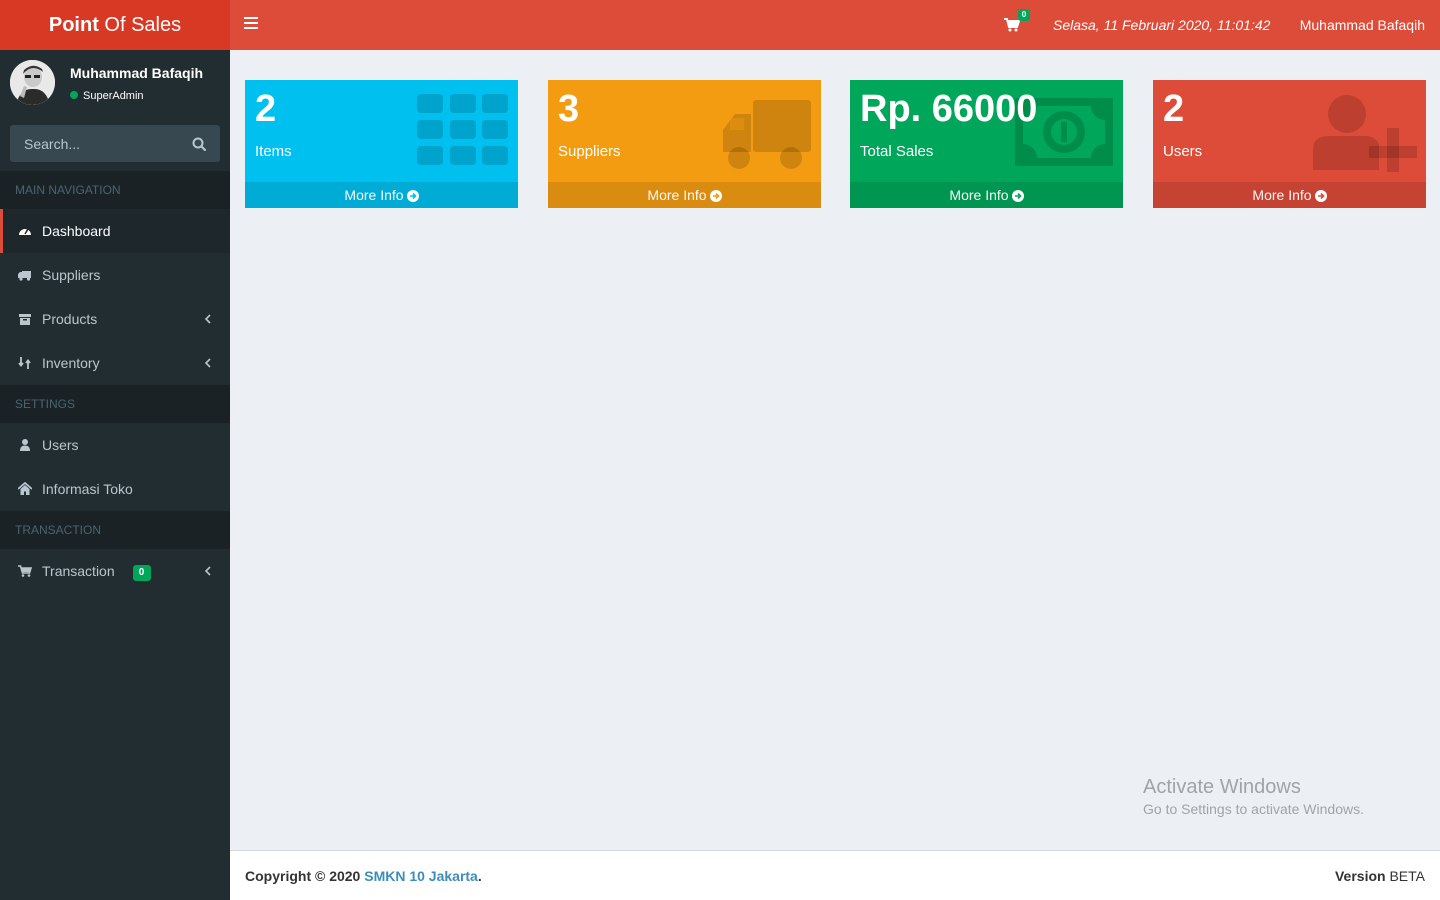  What do you see at coordinates (479, 876) in the screenshot?
I see `copyright-suffix: .` at bounding box center [479, 876].